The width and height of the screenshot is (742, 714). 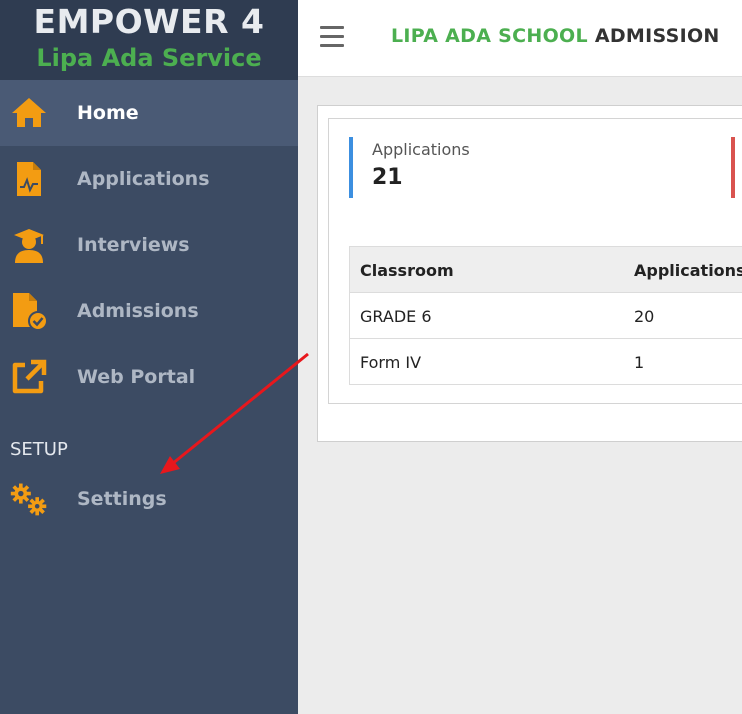 What do you see at coordinates (149, 58) in the screenshot?
I see `brand-subtitle: Lipa Ada Service` at bounding box center [149, 58].